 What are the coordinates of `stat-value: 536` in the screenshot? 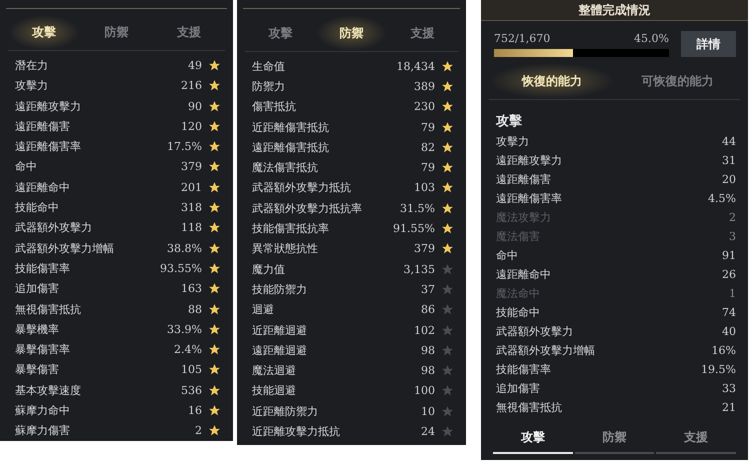 It's located at (191, 390).